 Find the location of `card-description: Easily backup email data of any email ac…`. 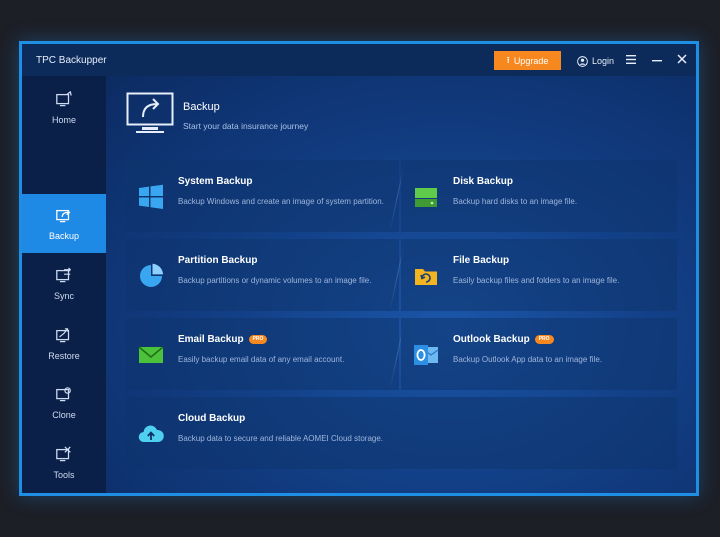

card-description: Easily backup email data of any email ac… is located at coordinates (261, 359).